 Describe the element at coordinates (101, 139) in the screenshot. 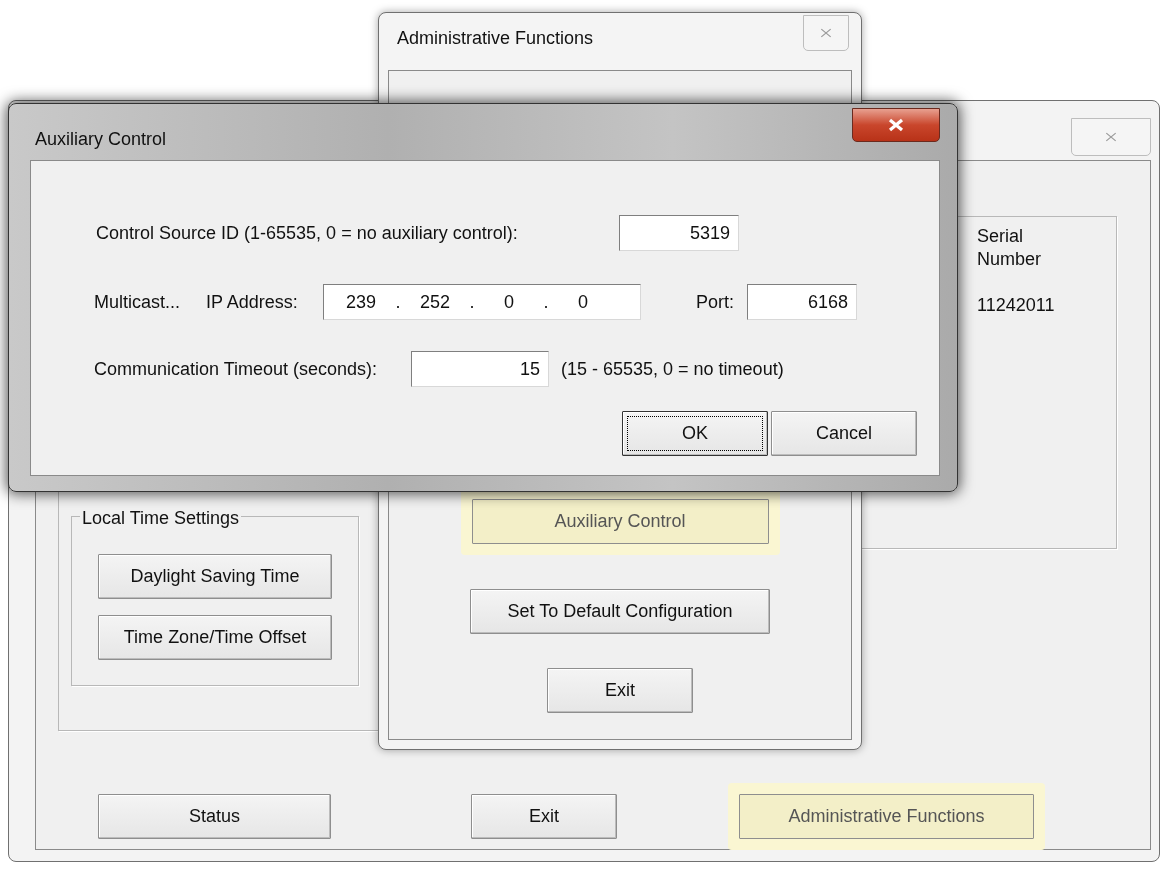

I see `window-title: Auxiliary Control` at that location.